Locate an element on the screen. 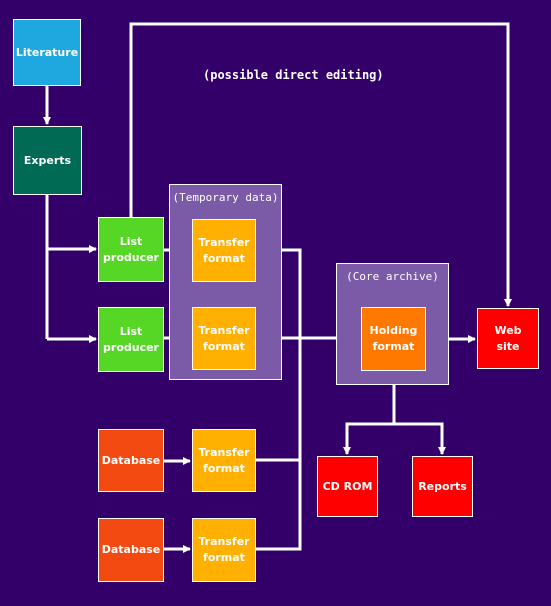 The width and height of the screenshot is (551, 606). node-web-site: Web site is located at coordinates (508, 338).